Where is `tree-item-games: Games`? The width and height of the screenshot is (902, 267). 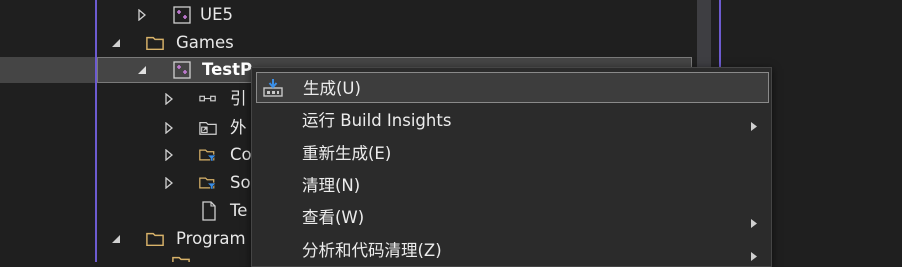
tree-item-games: Games is located at coordinates (346, 43).